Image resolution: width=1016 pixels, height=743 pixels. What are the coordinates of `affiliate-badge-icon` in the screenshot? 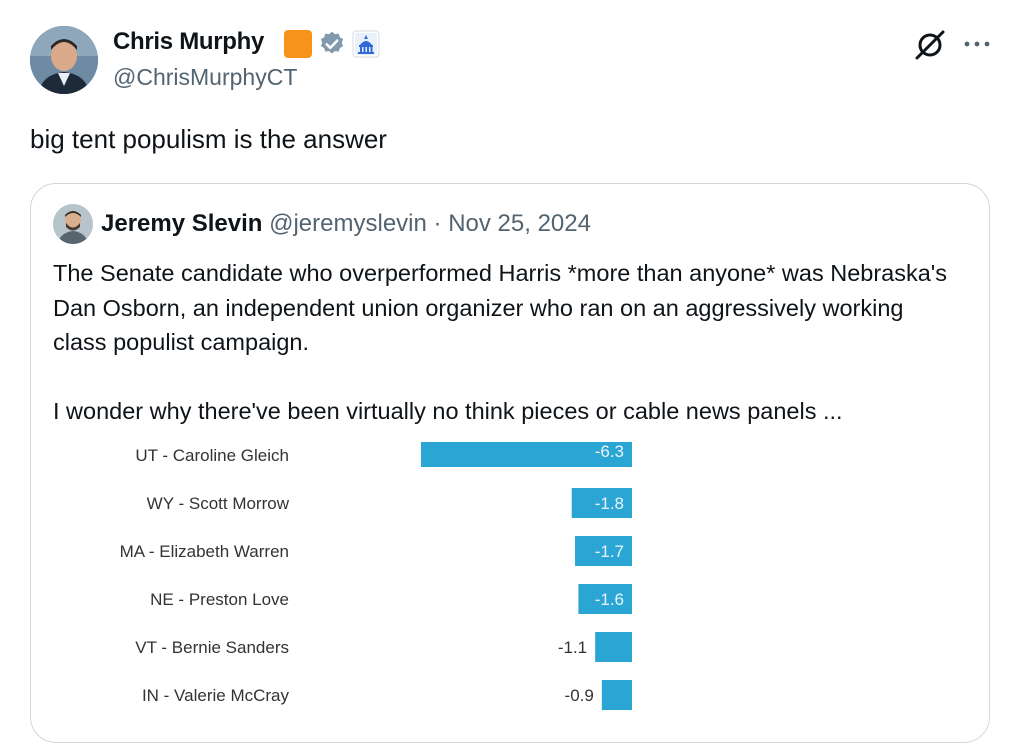 It's located at (298, 44).